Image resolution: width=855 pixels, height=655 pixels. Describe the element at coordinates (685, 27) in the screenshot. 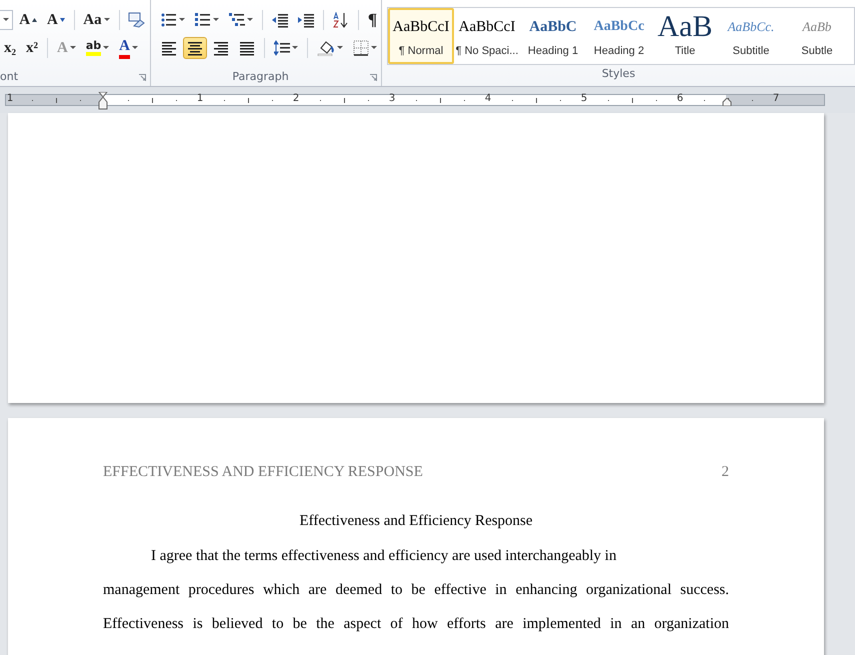

I see `style-preview: AaB` at that location.